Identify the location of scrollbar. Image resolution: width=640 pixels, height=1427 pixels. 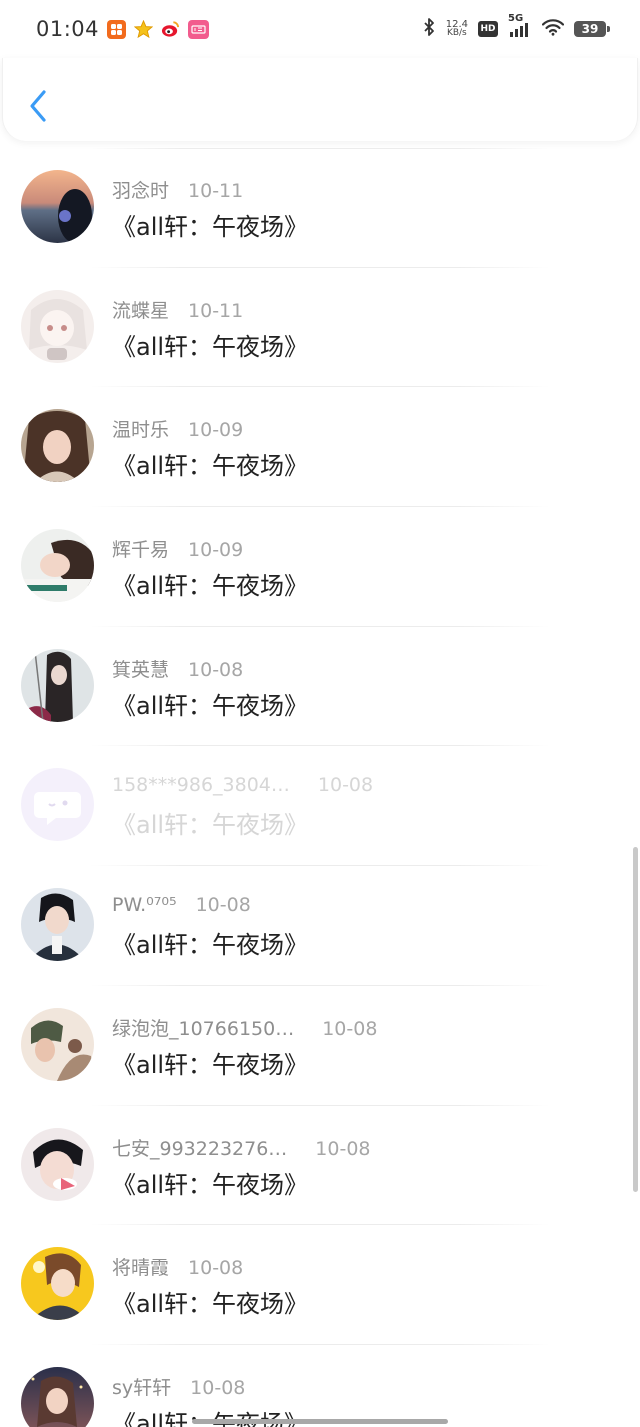
(635, 1019).